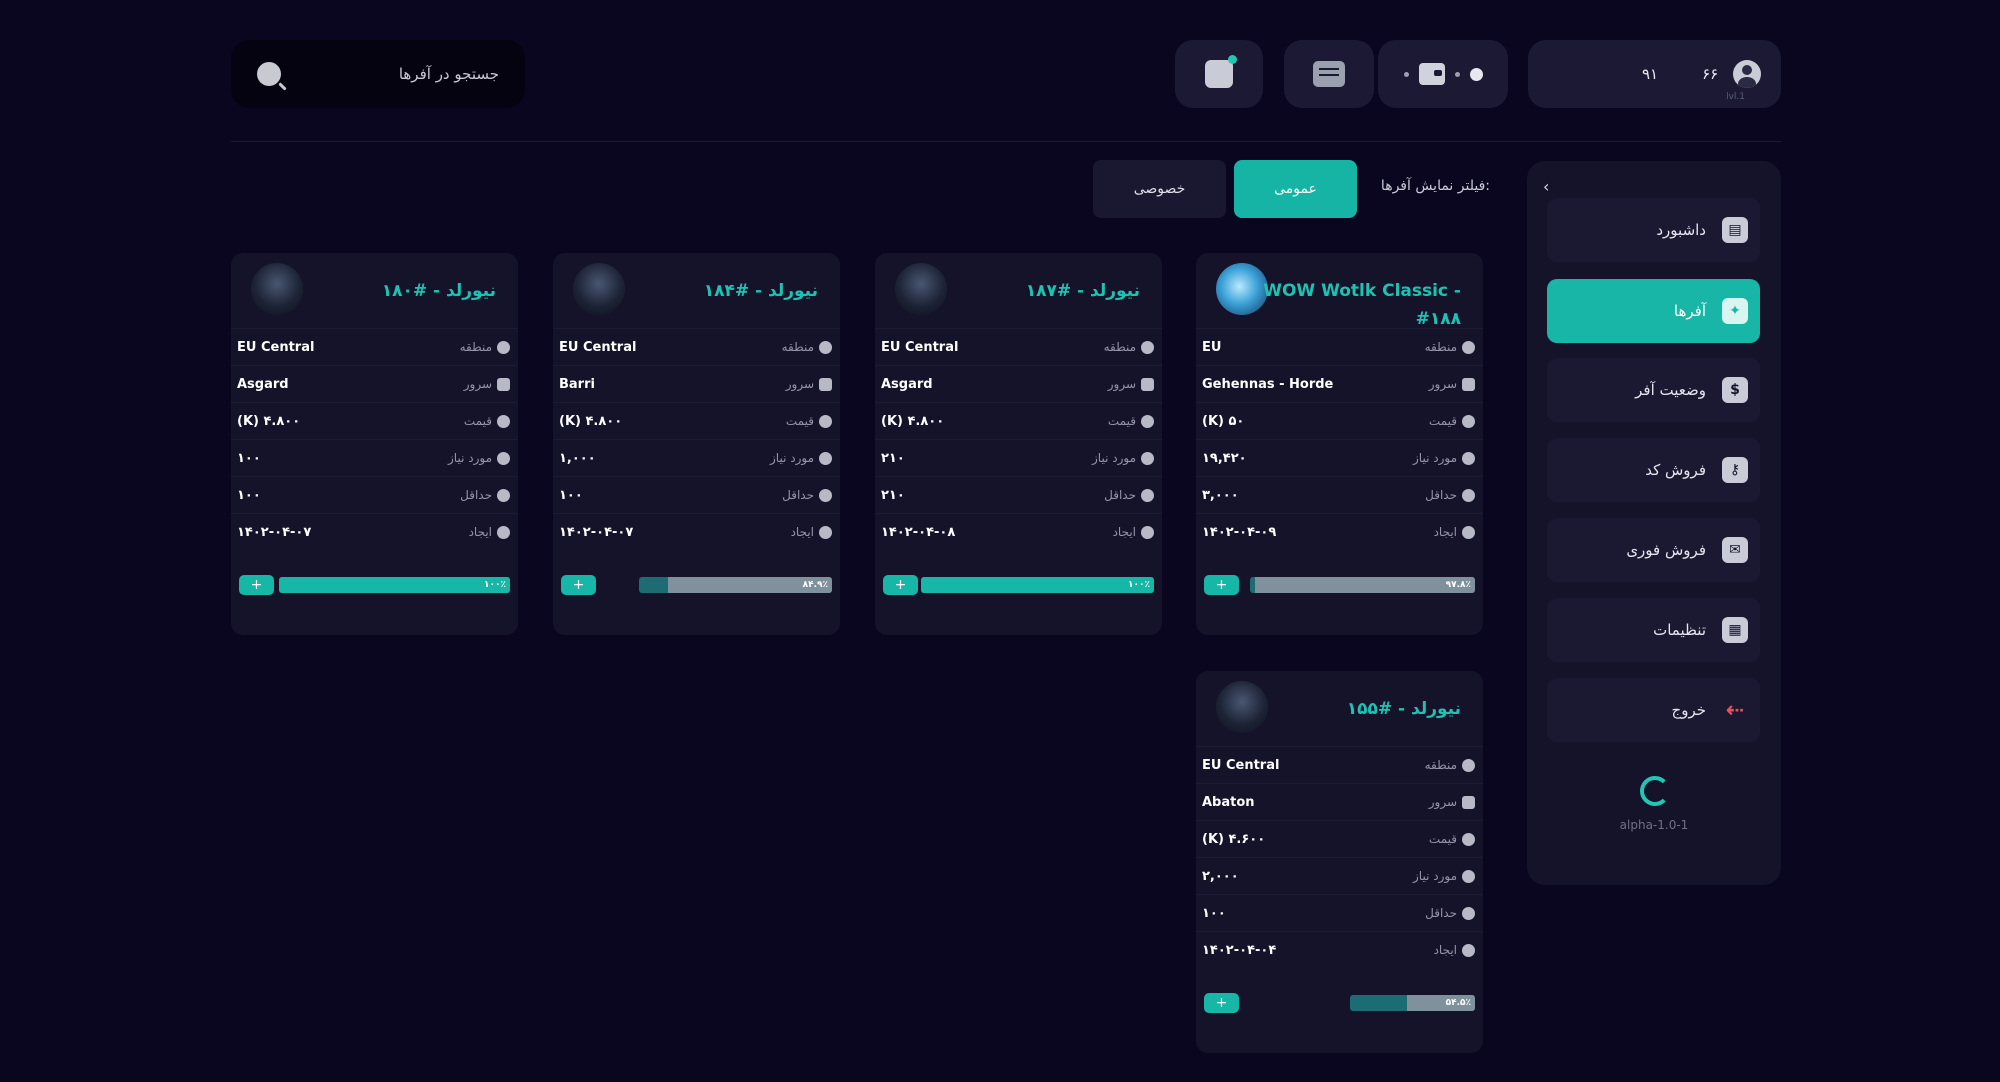 The height and width of the screenshot is (1082, 2000). Describe the element at coordinates (1655, 791) in the screenshot. I see `brand-logo-icon` at that location.